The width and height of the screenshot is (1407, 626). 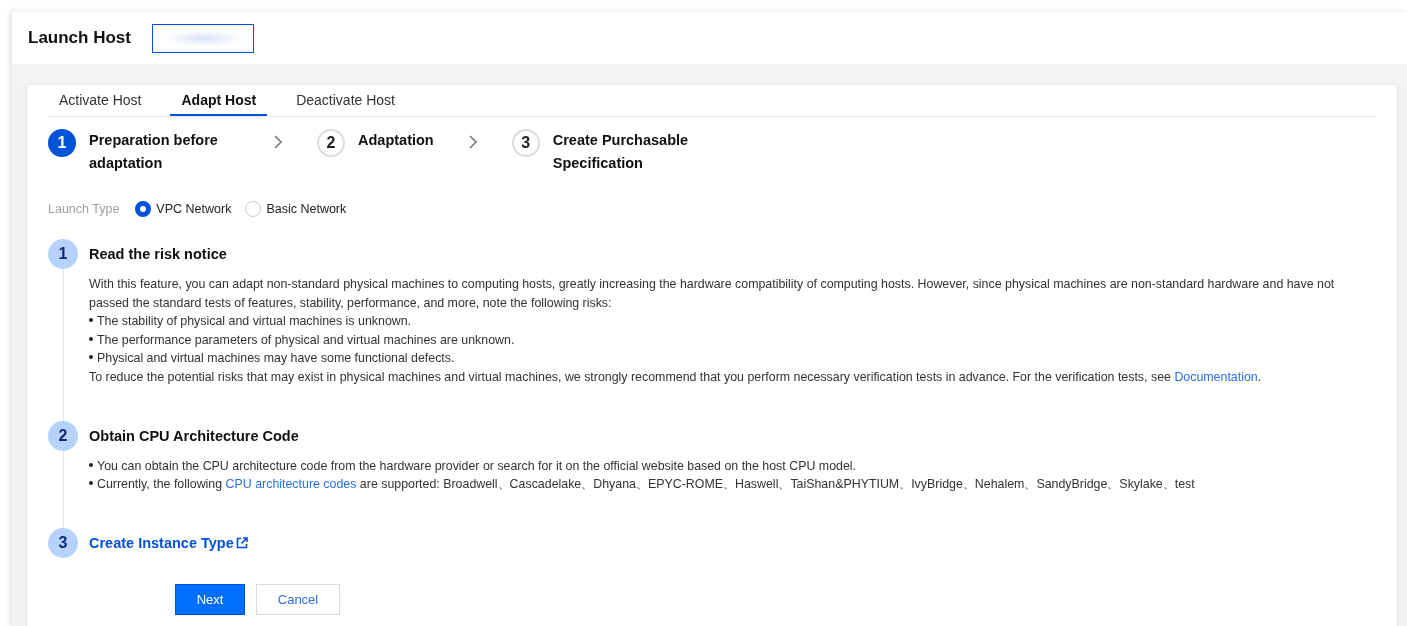 What do you see at coordinates (79, 38) in the screenshot?
I see `page-title: Launch Host` at bounding box center [79, 38].